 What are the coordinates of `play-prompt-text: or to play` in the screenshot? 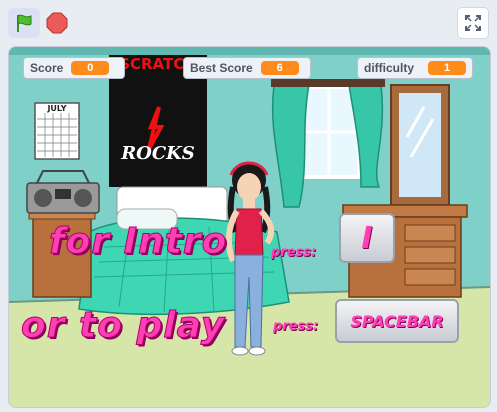 It's located at (123, 326).